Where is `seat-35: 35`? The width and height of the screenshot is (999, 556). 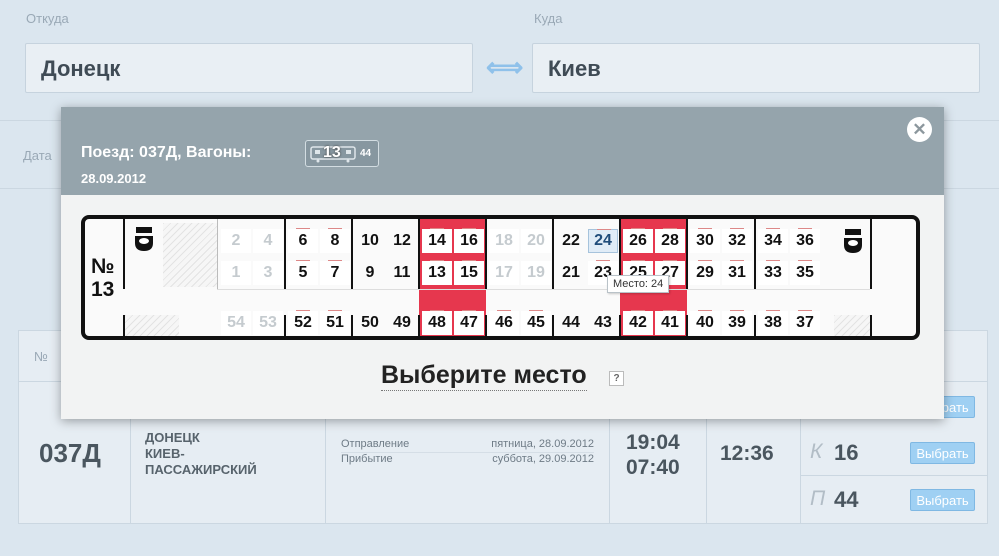
seat-35: 35 is located at coordinates (805, 272).